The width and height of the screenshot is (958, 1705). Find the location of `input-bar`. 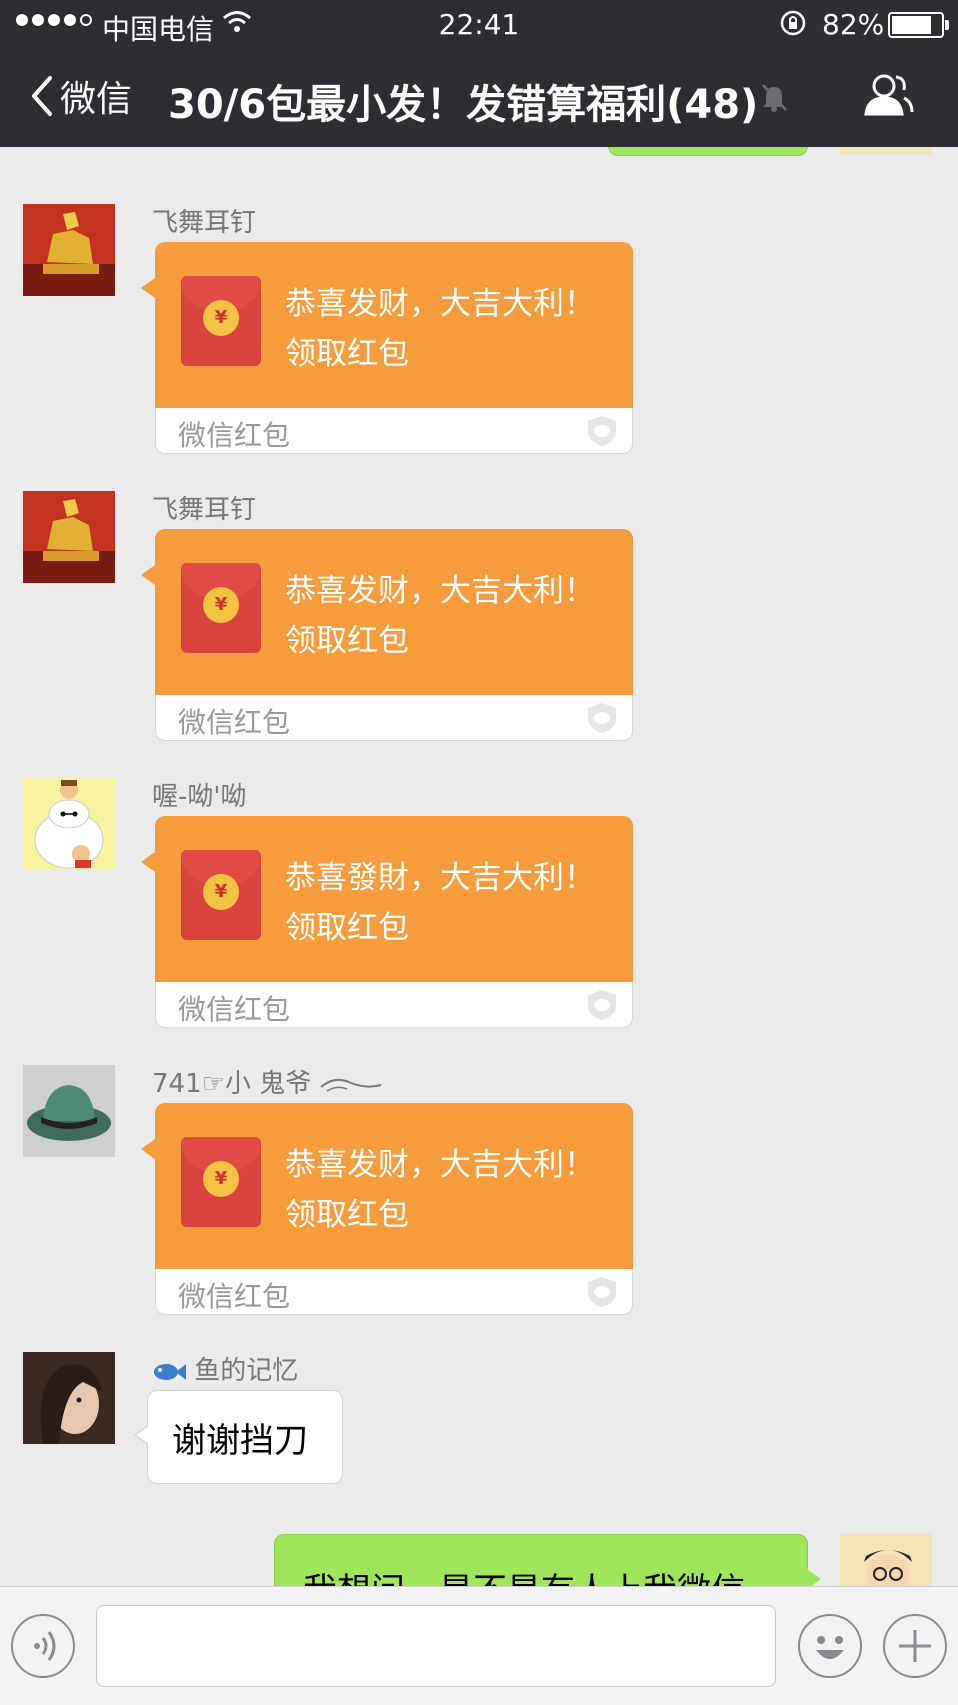

input-bar is located at coordinates (479, 1645).